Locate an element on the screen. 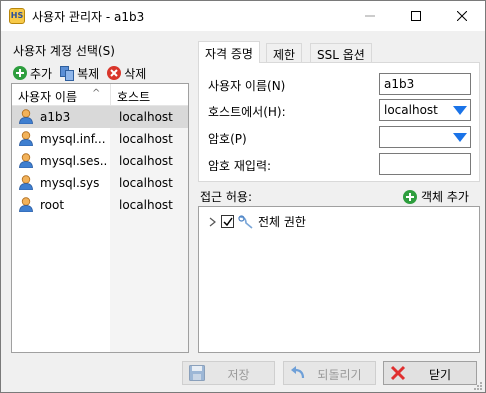  user-row-name: root is located at coordinates (52, 205).